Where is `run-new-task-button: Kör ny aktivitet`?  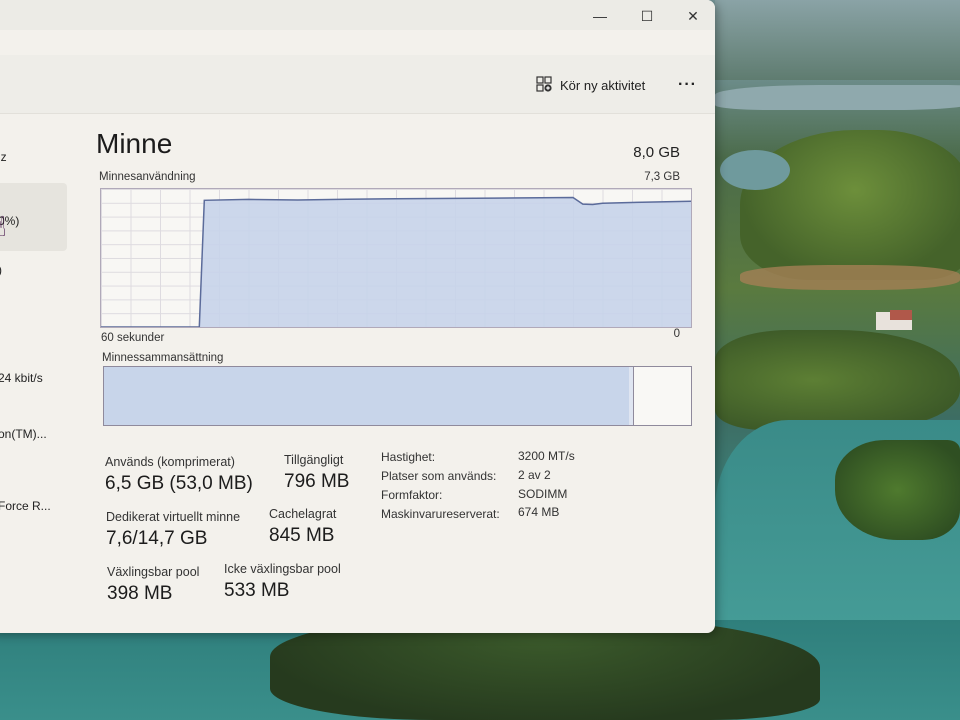
run-new-task-button: Kör ny aktivitet is located at coordinates (590, 85).